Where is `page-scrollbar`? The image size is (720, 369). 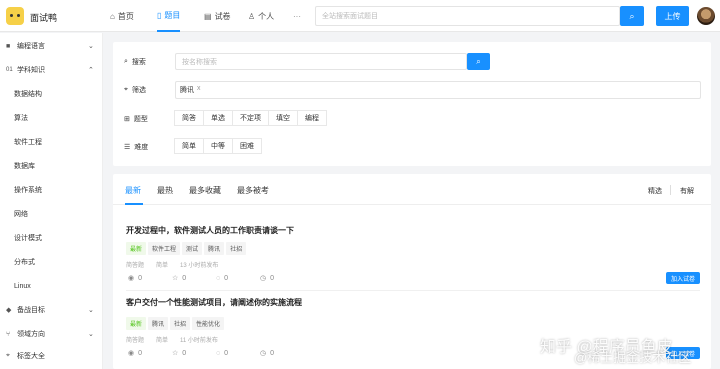
page-scrollbar is located at coordinates (717, 201).